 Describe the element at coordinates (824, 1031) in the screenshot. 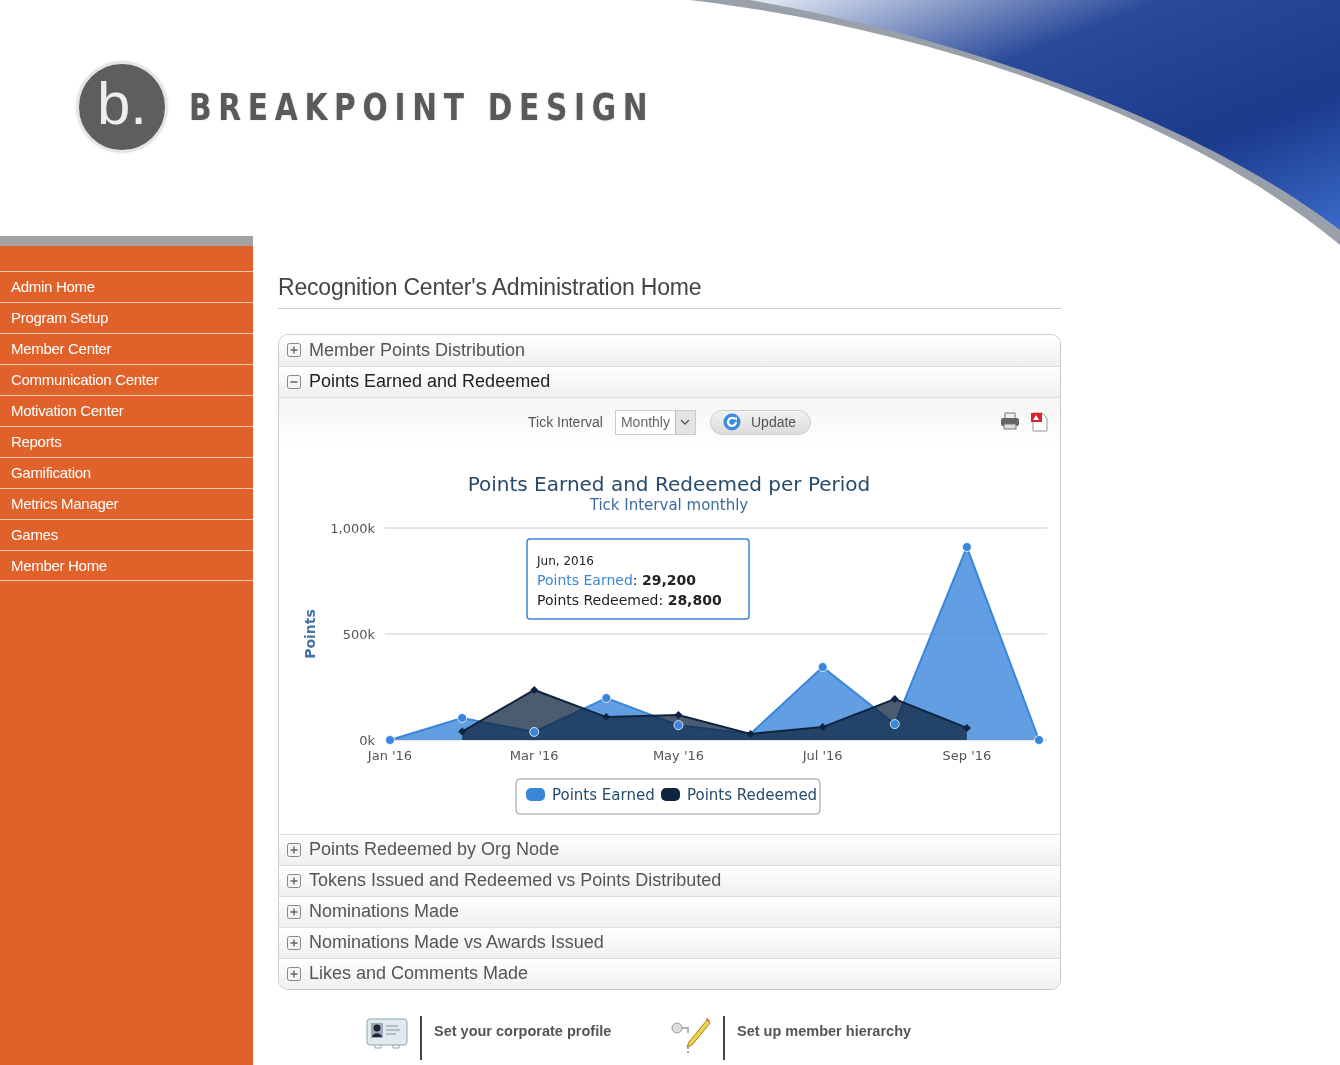

I see `quick-link: Set up member hierarchy` at that location.